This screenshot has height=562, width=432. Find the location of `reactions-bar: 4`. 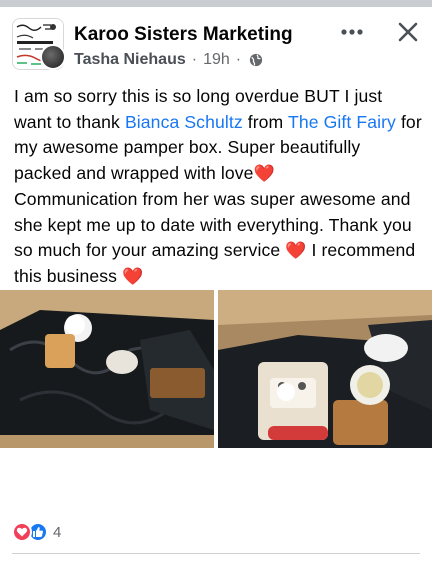

reactions-bar: 4 is located at coordinates (36, 532).